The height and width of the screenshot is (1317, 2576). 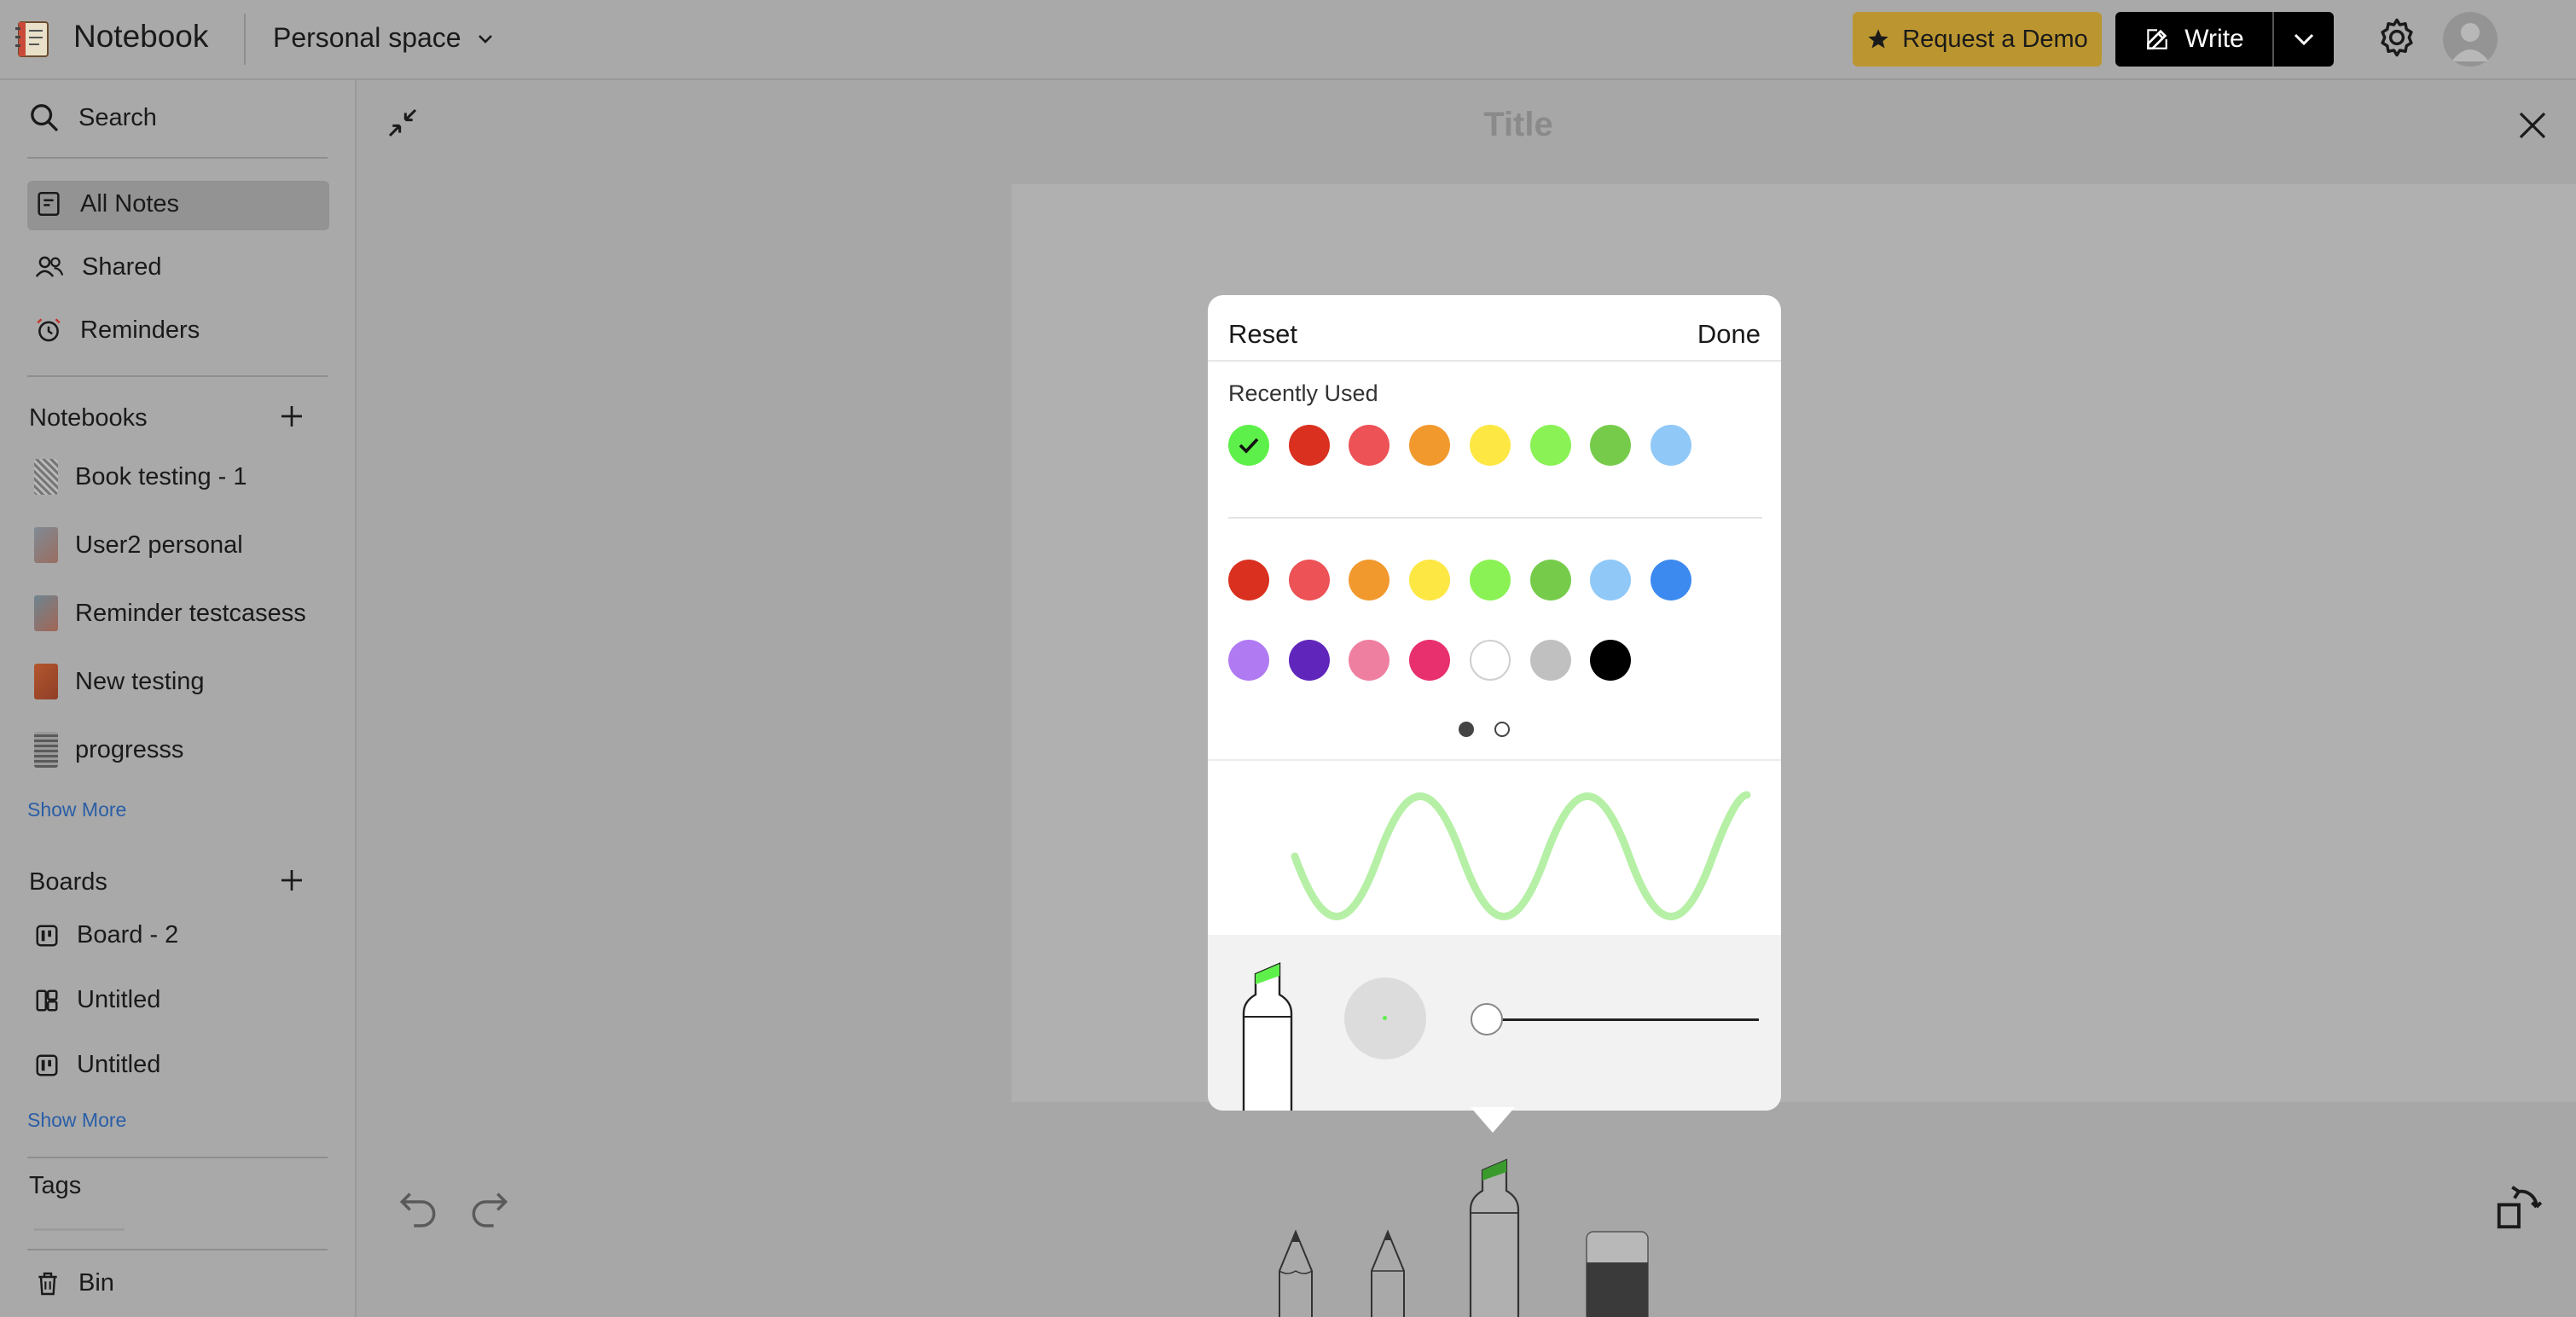 What do you see at coordinates (140, 330) in the screenshot?
I see `sidebar-item-label: Reminders` at bounding box center [140, 330].